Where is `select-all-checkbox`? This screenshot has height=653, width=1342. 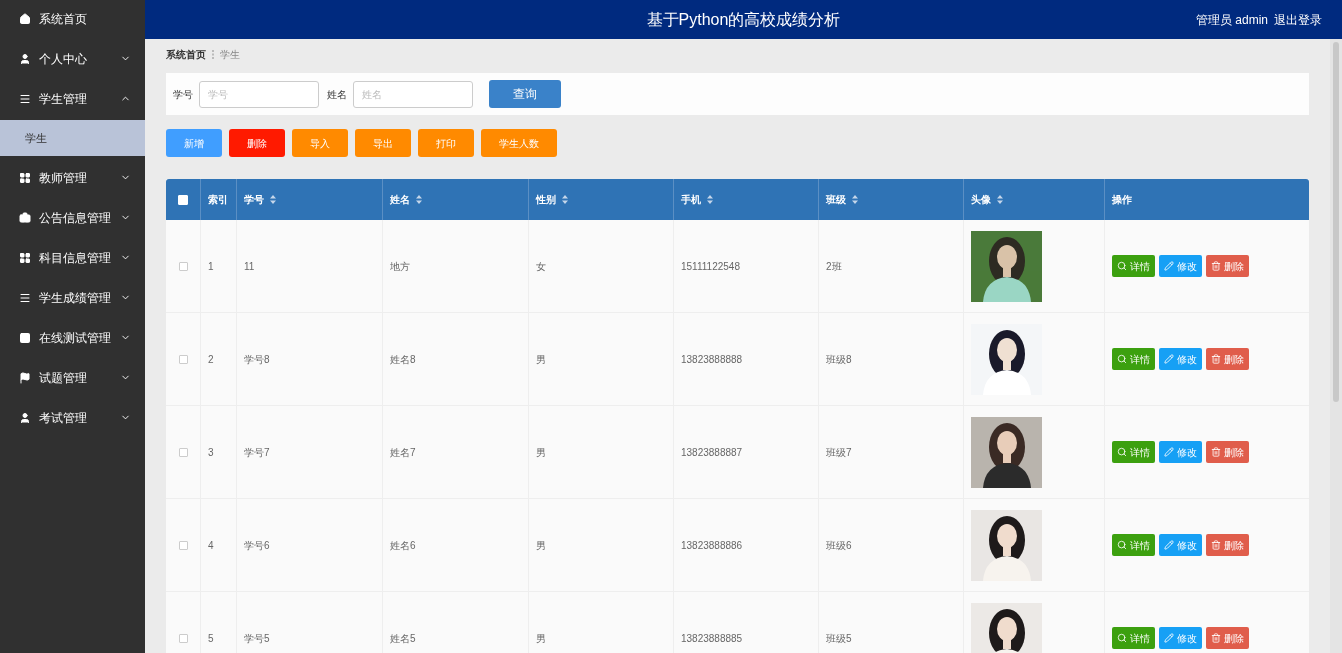
select-all-checkbox is located at coordinates (183, 199).